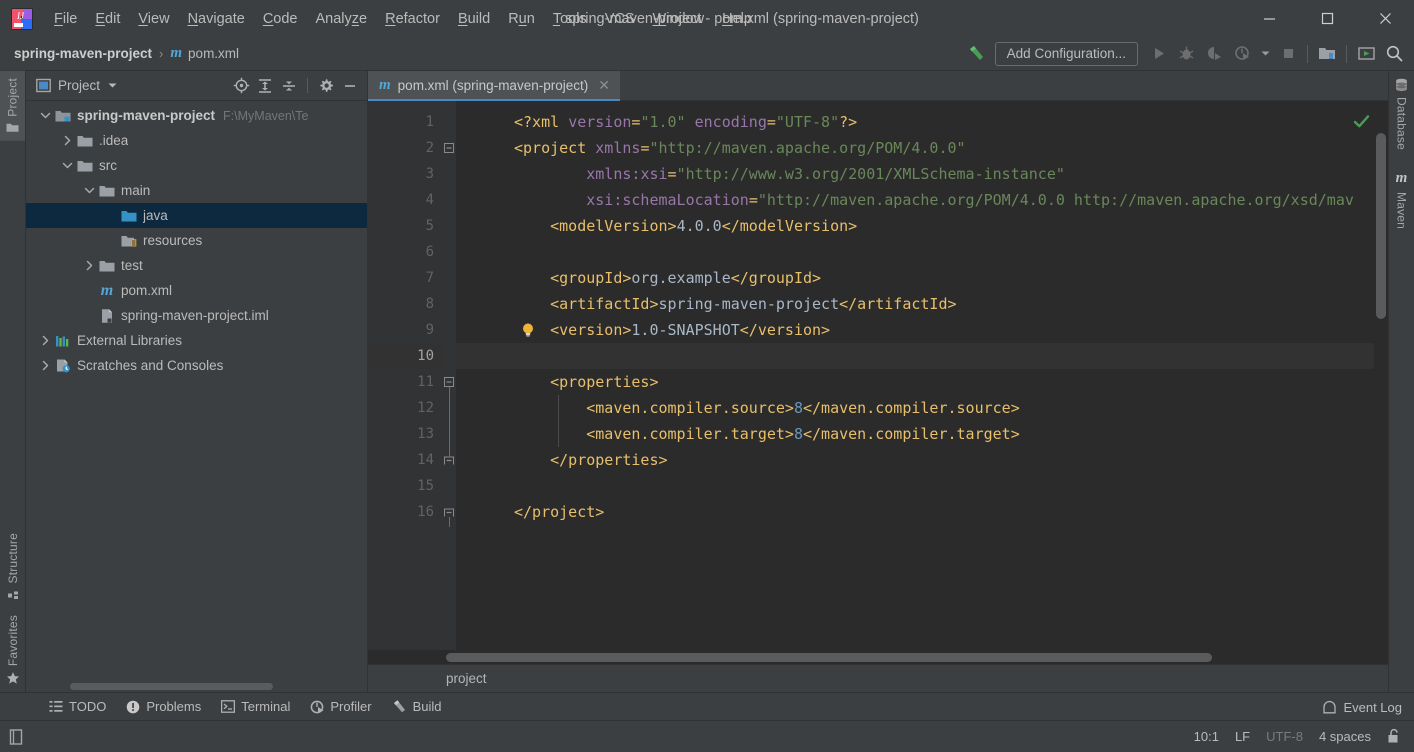 The width and height of the screenshot is (1414, 752). What do you see at coordinates (340, 706) in the screenshot?
I see `tool-window-button-profiler: Profiler` at bounding box center [340, 706].